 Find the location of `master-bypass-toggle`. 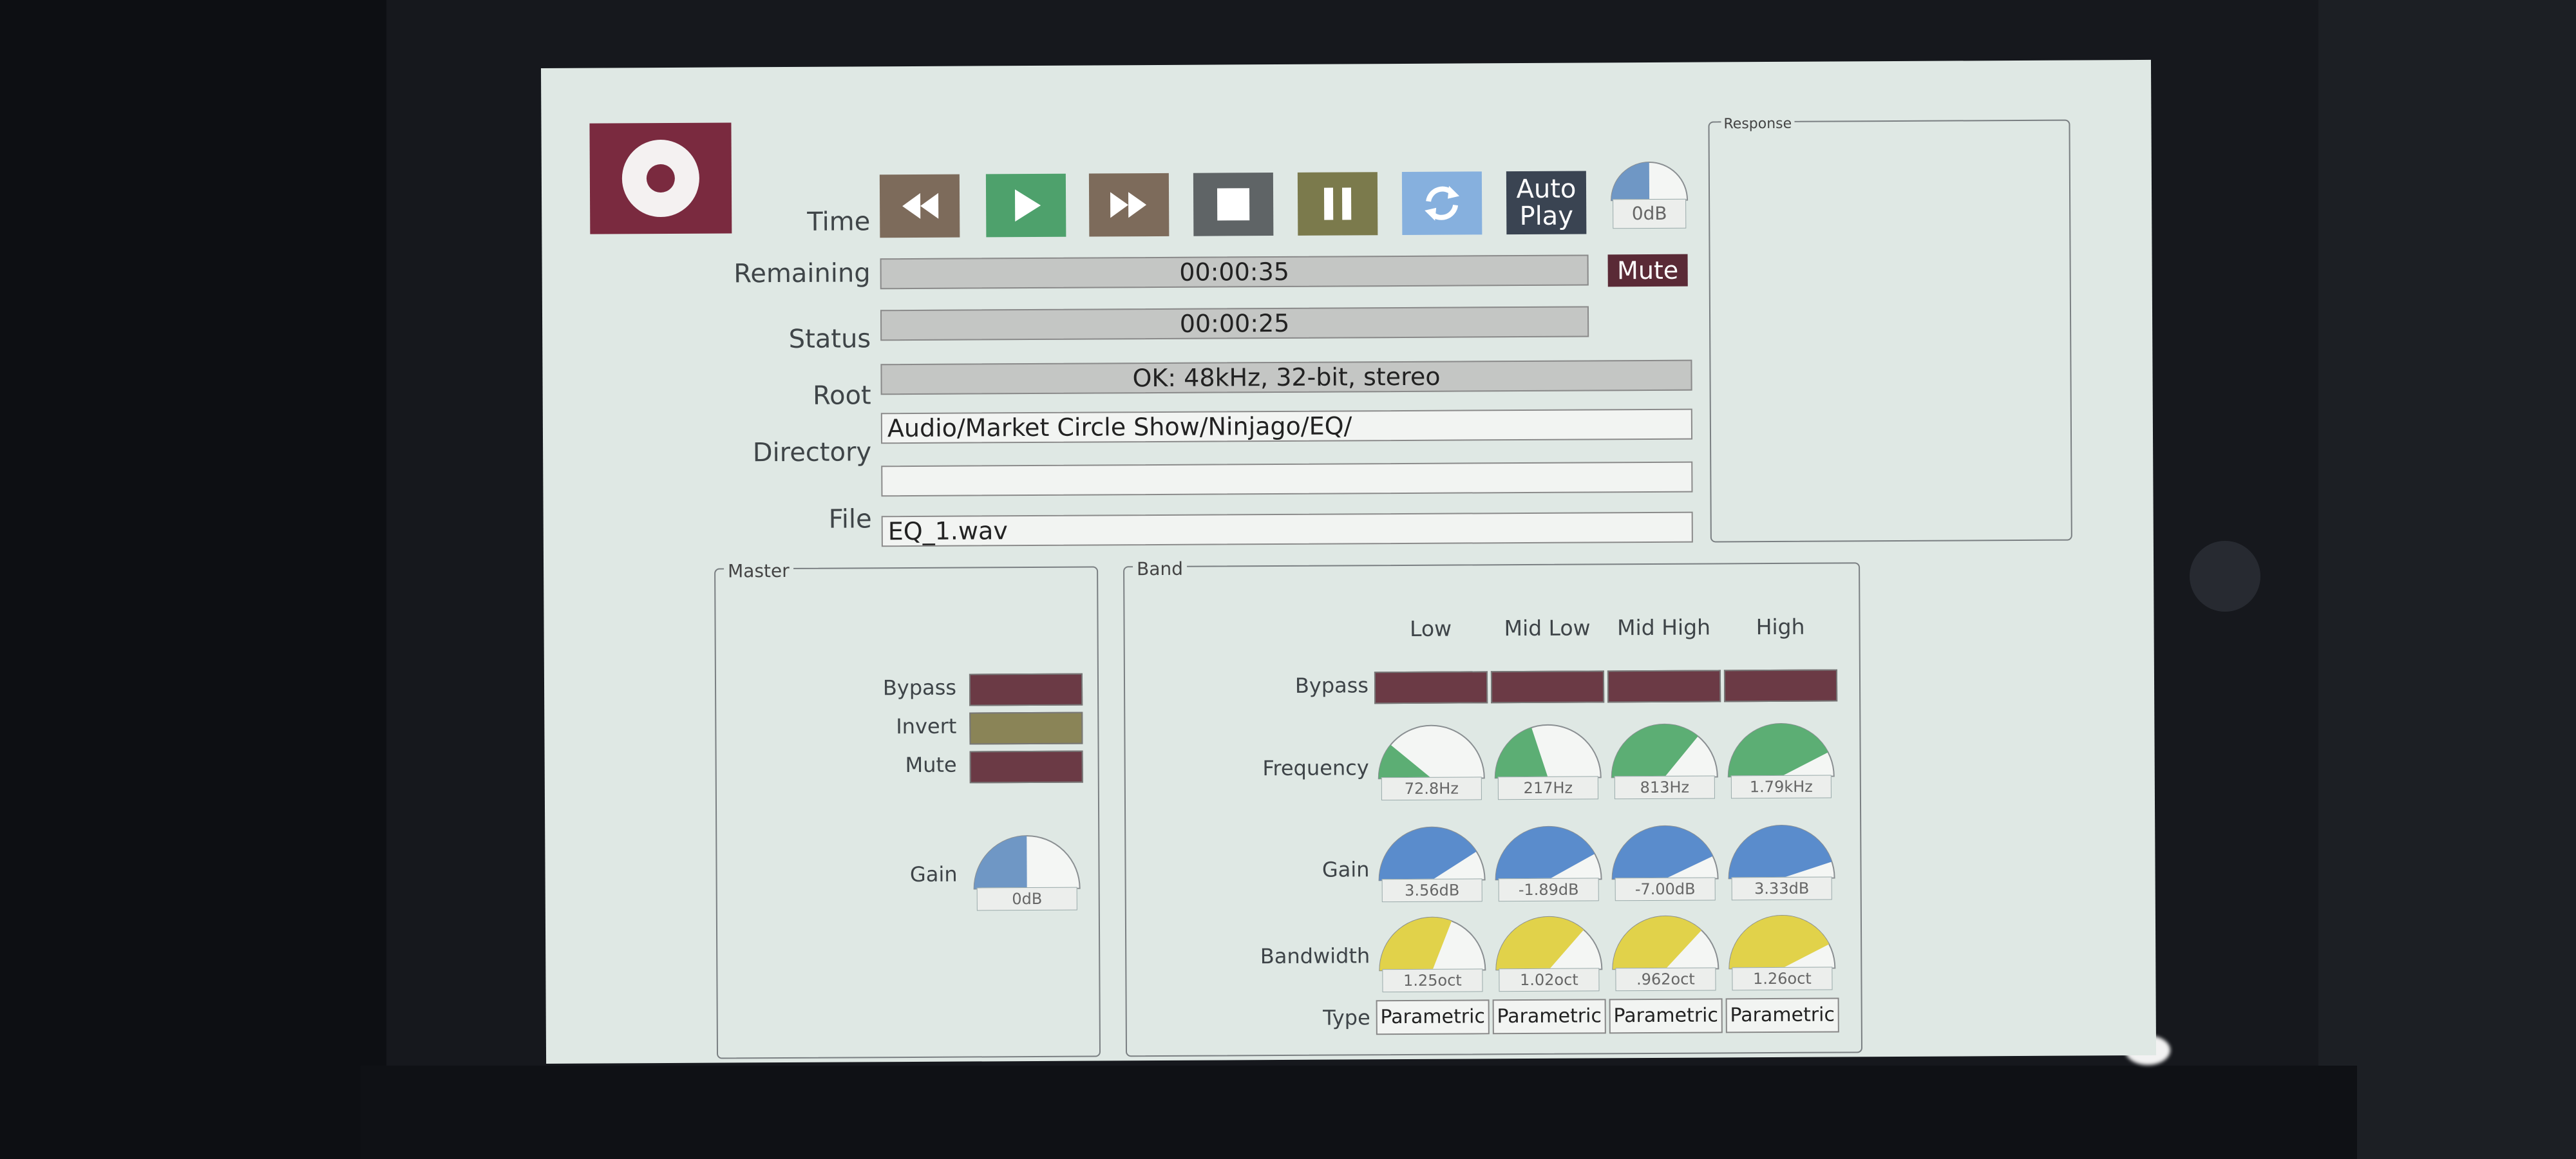

master-bypass-toggle is located at coordinates (1026, 689).